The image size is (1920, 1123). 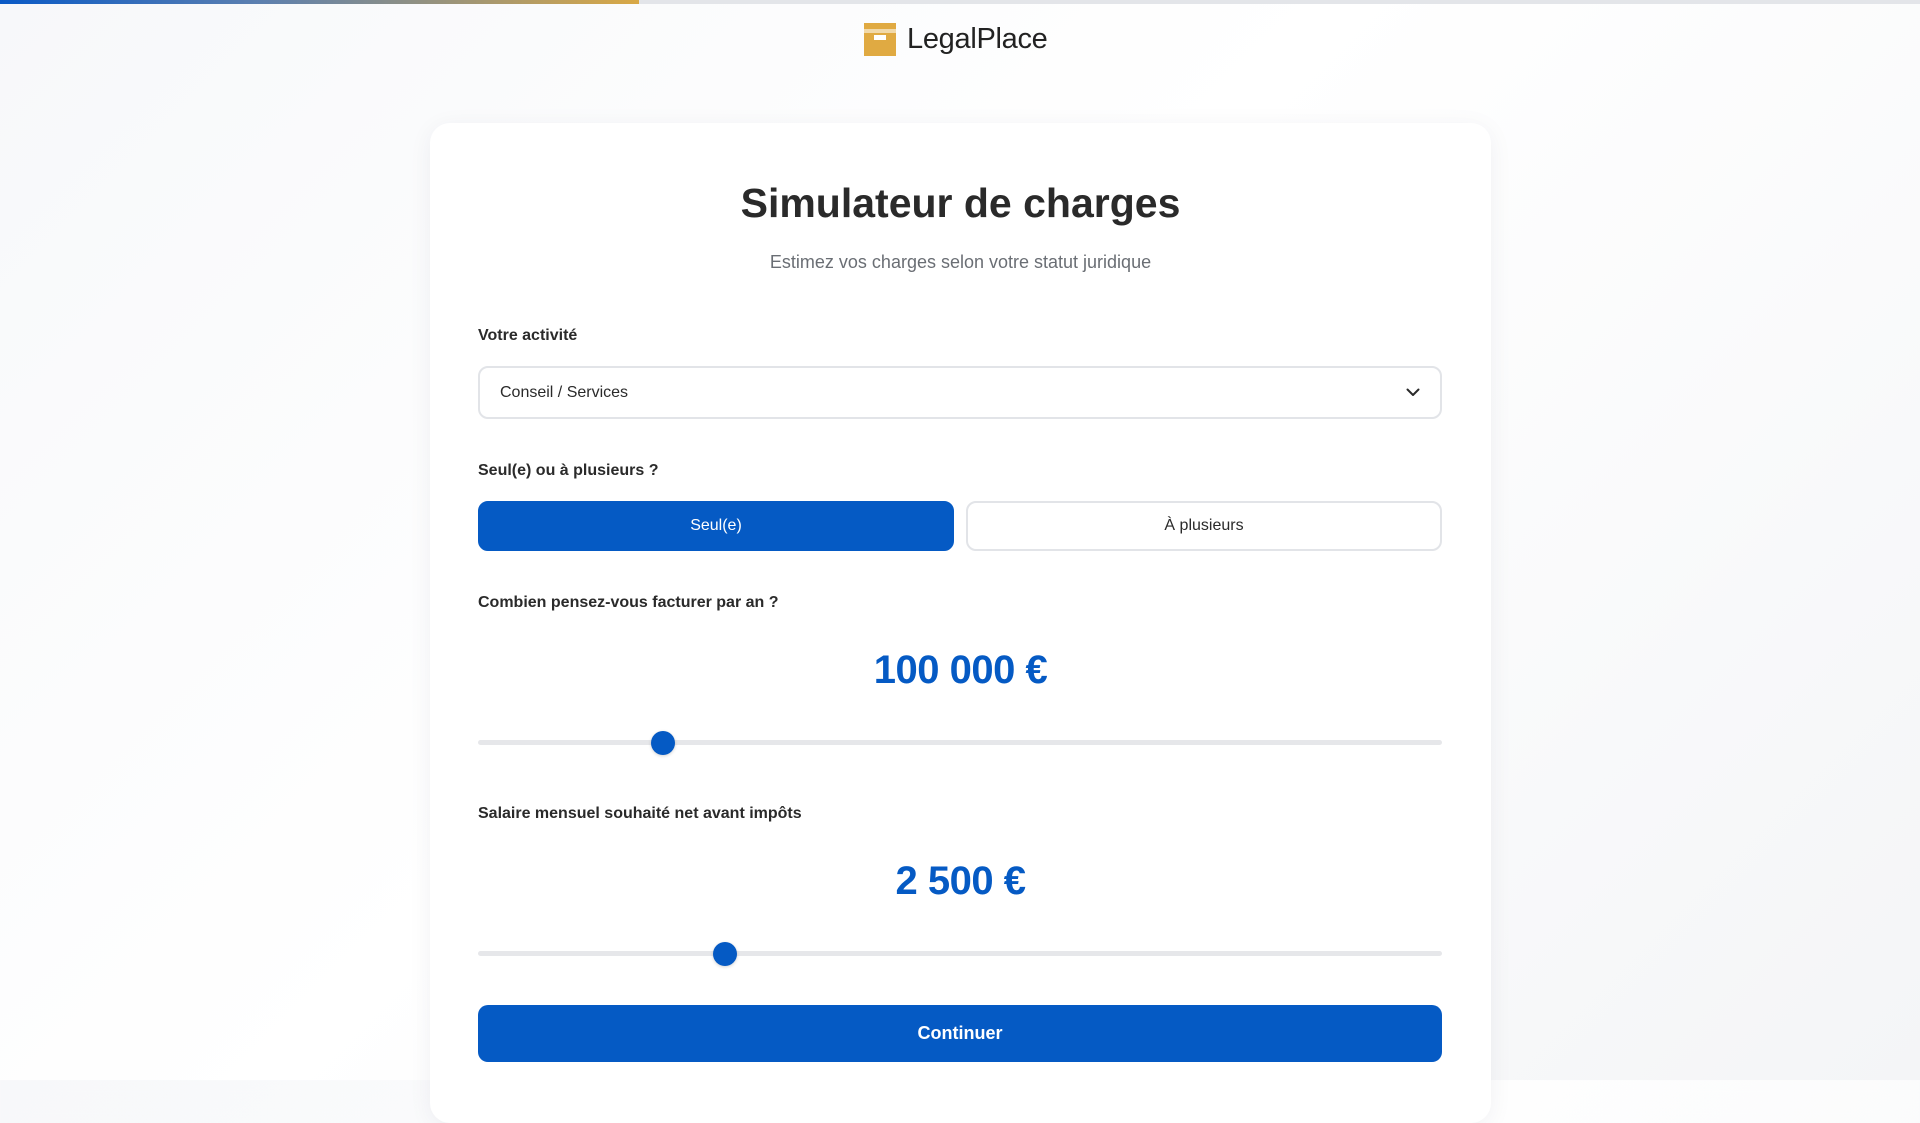 I want to click on revenue-slider, so click(x=960, y=742).